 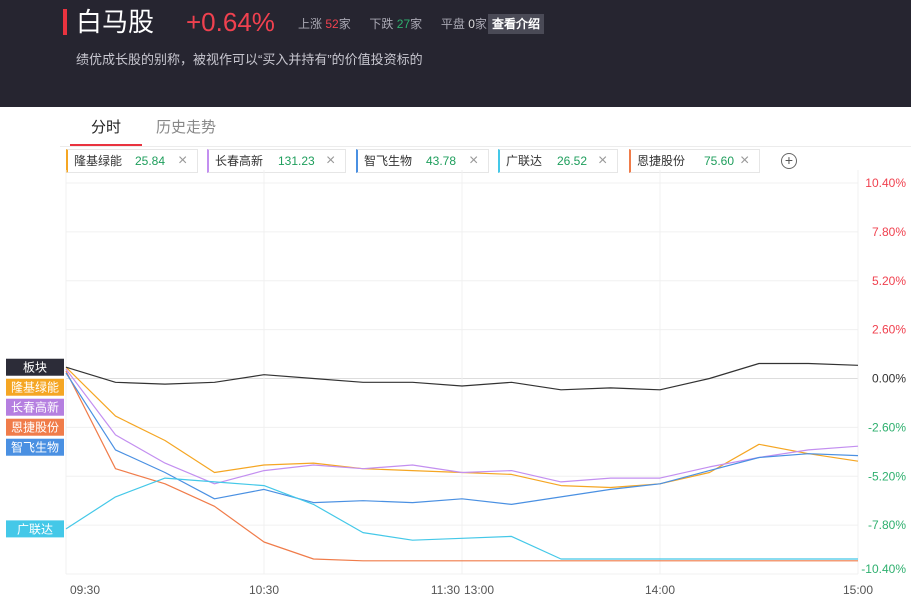 What do you see at coordinates (441, 161) in the screenshot?
I see `chip-price: 43.78` at bounding box center [441, 161].